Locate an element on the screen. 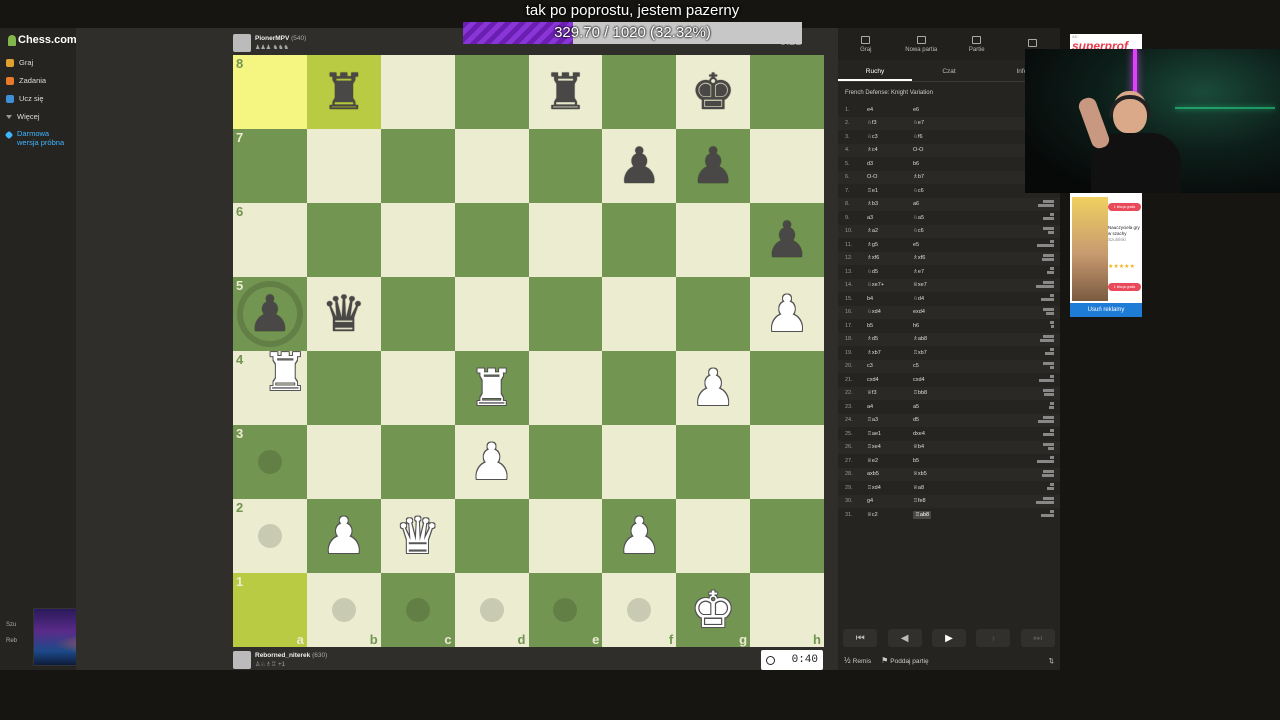 The image size is (1280, 720). black-move: a6 is located at coordinates (936, 204).